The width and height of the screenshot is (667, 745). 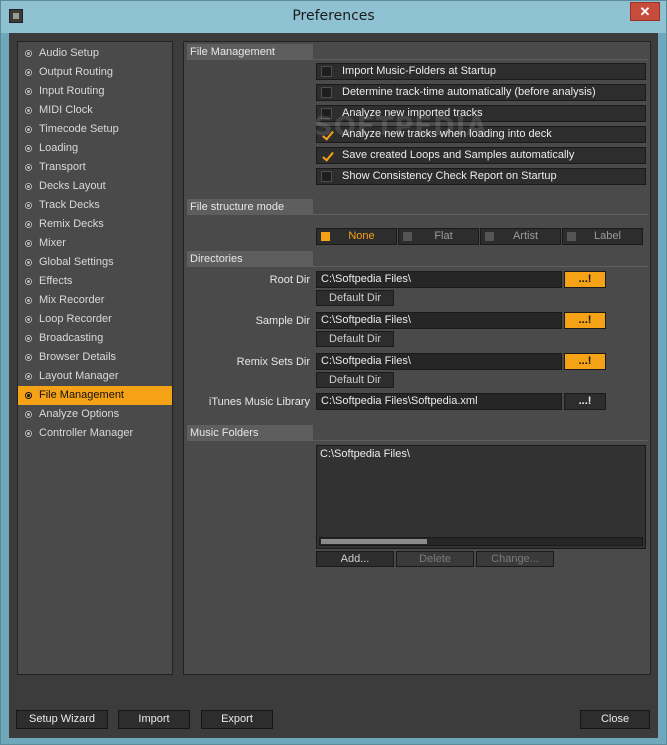 I want to click on sidebar-item-audio-setup: Audio Setup, so click(x=95, y=53).